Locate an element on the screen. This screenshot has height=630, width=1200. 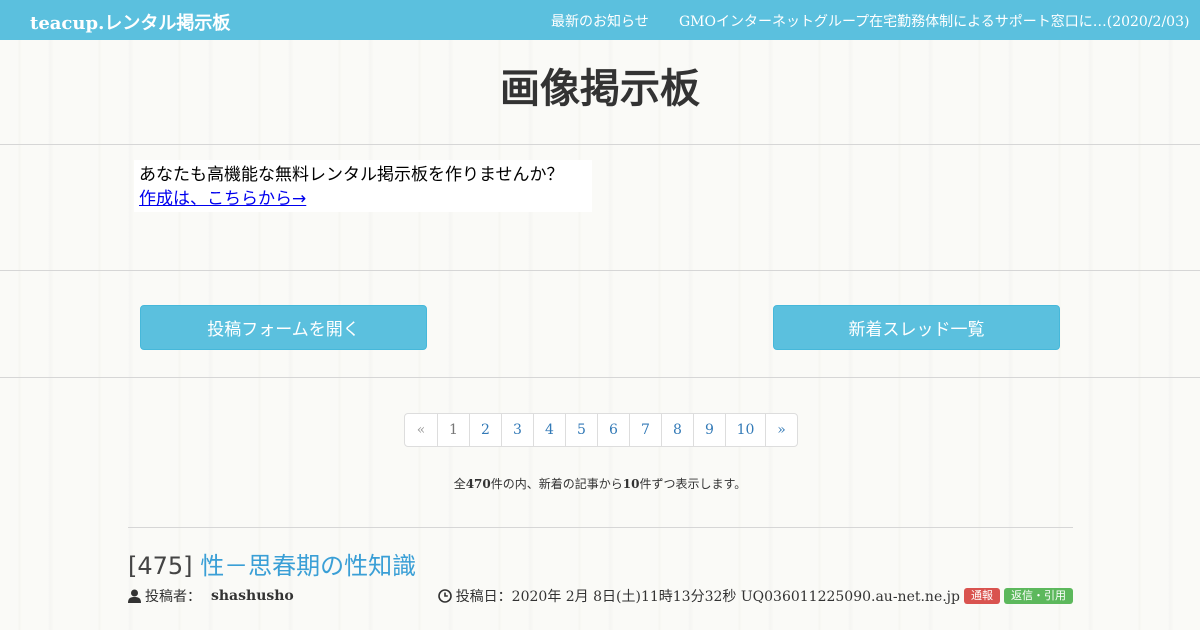
pagination-next: » is located at coordinates (781, 430).